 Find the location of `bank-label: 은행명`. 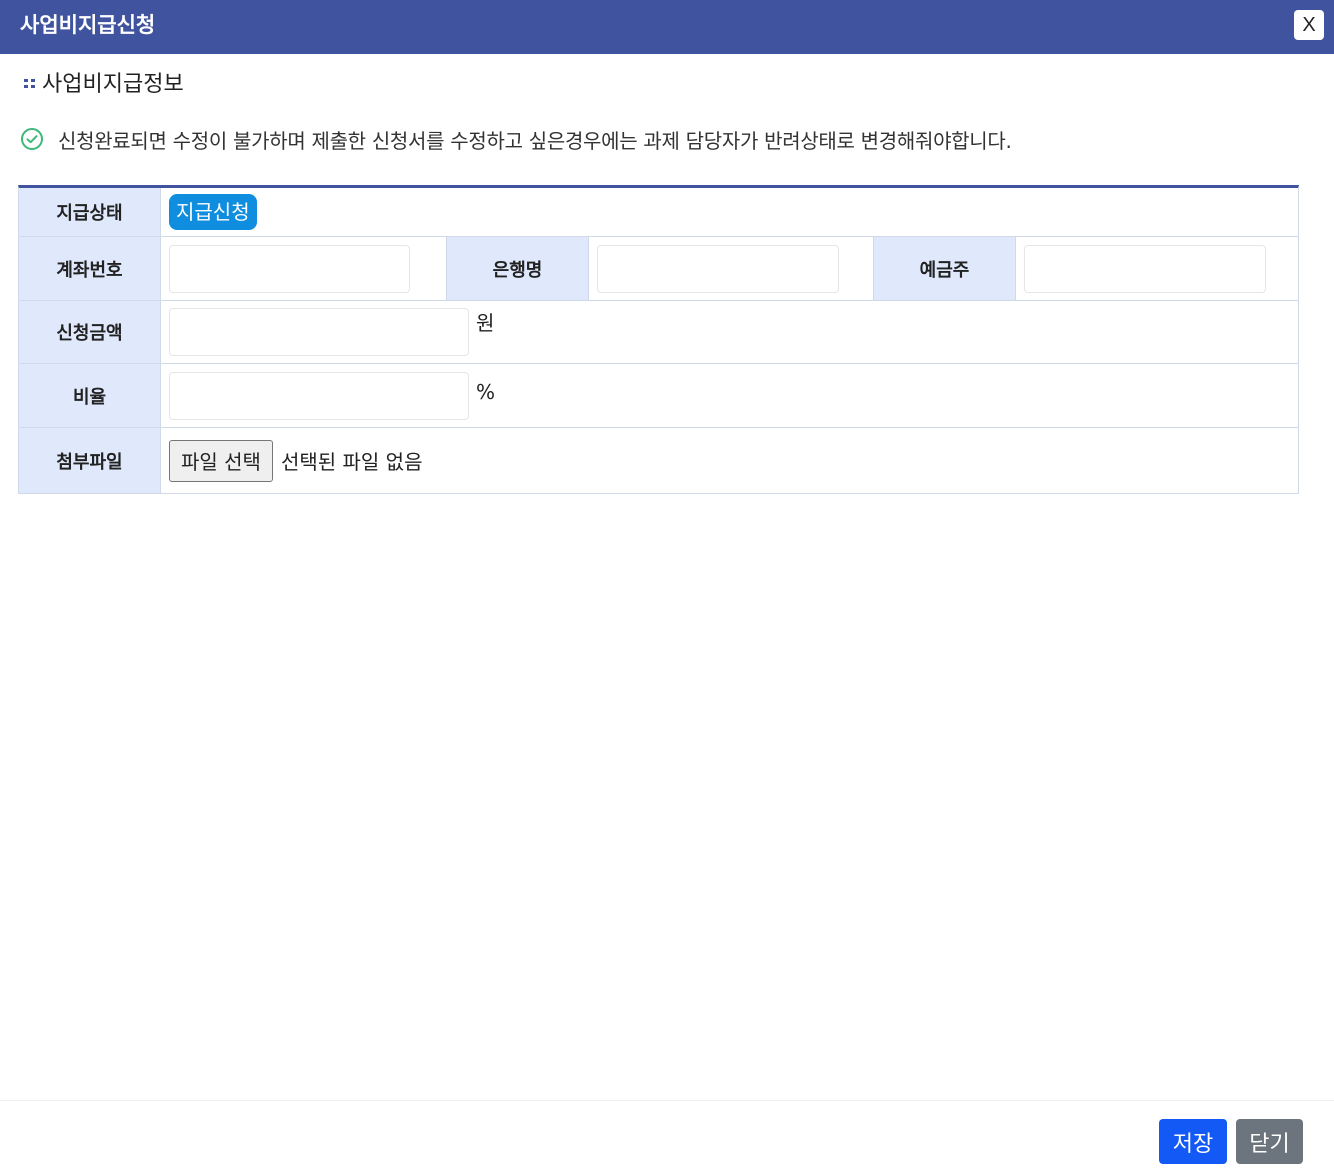

bank-label: 은행명 is located at coordinates (517, 268).